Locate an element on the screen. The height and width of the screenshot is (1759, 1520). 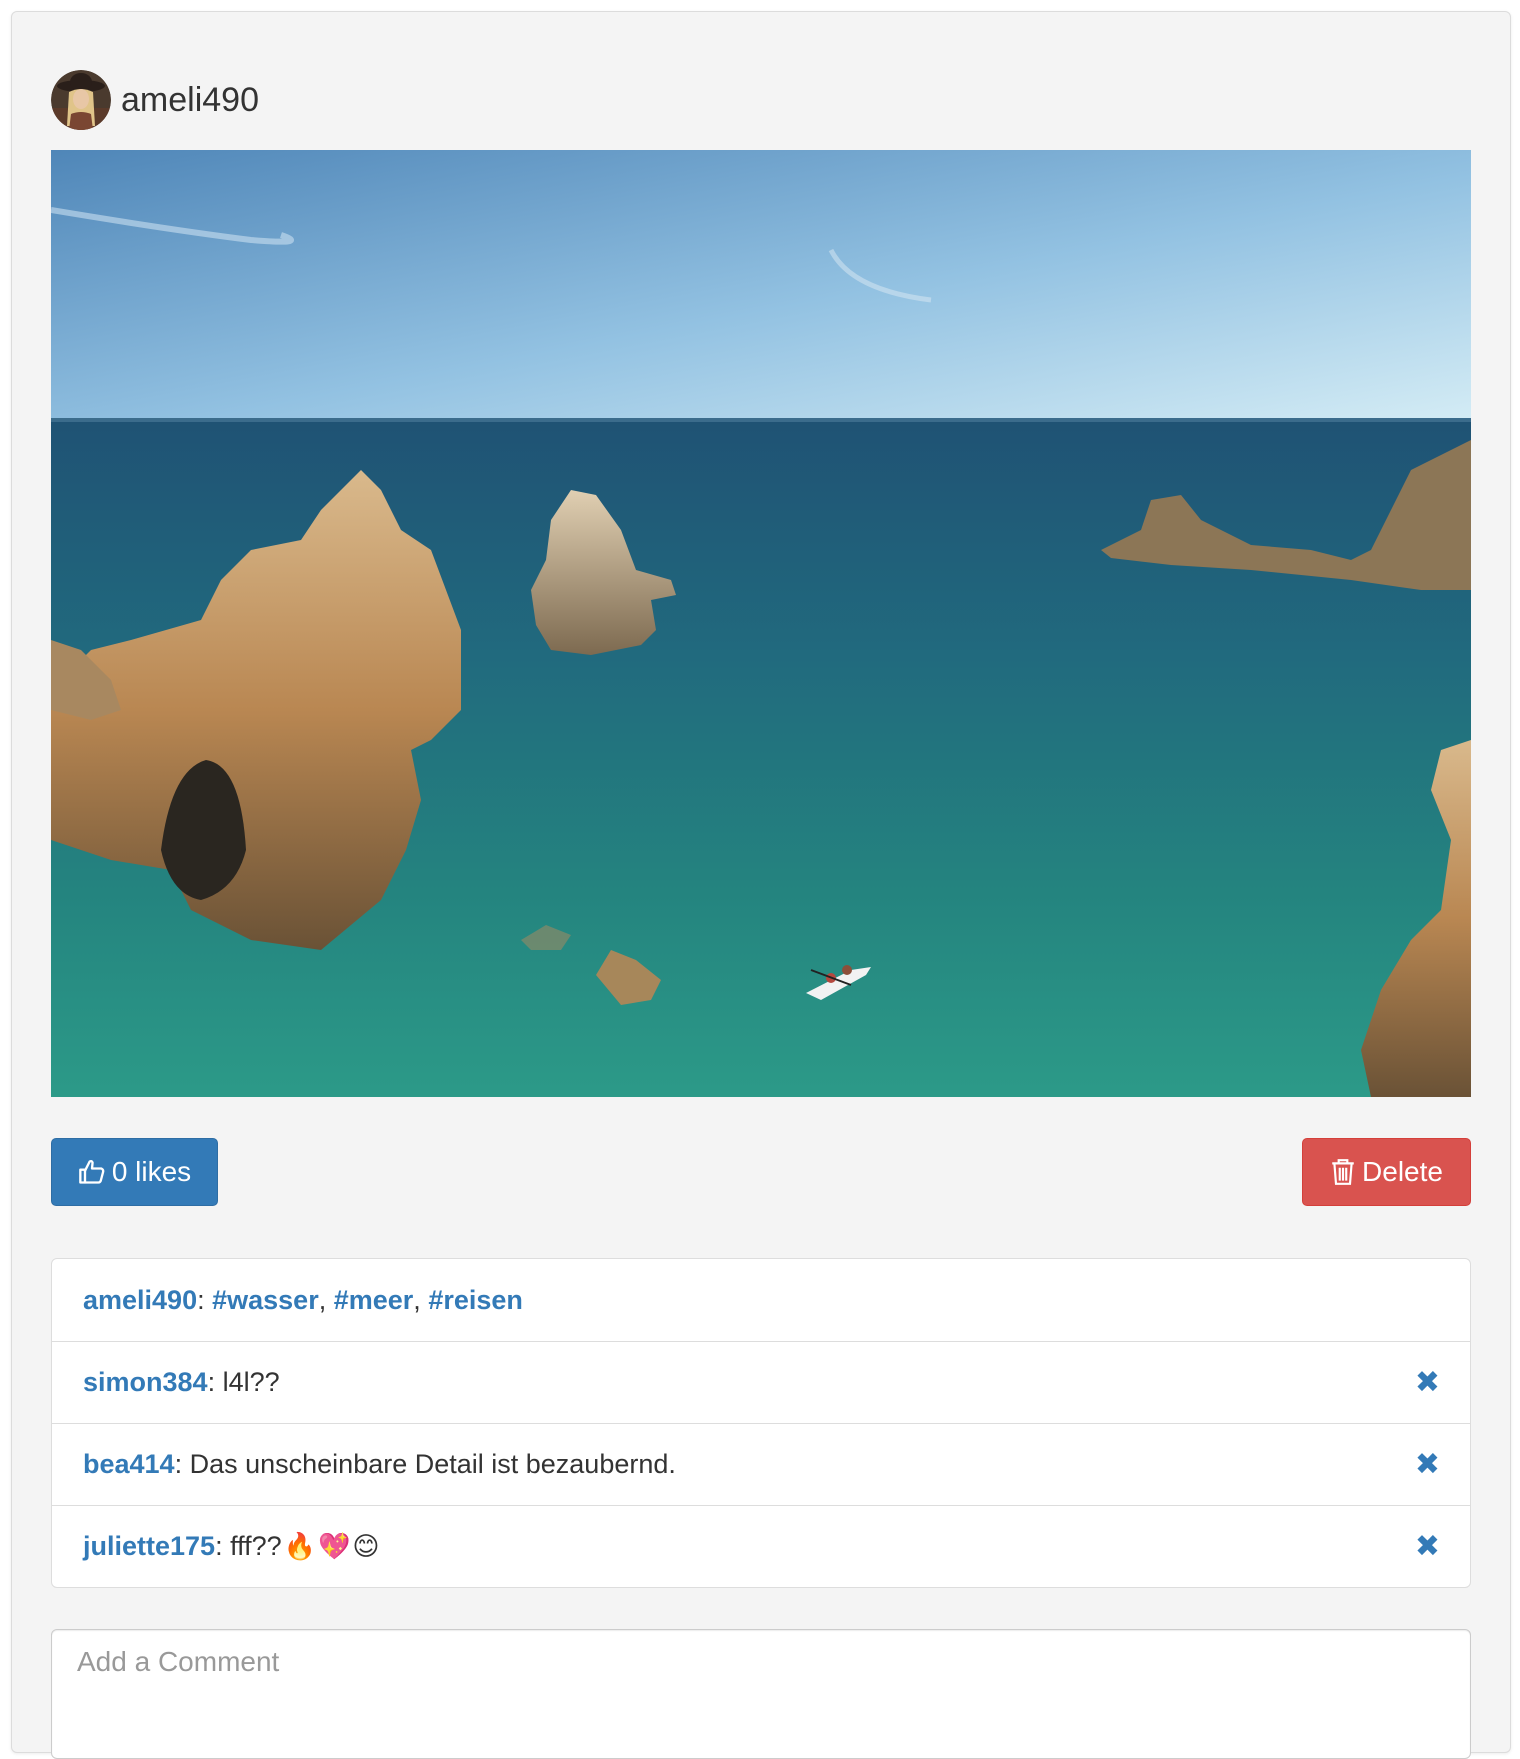
comment-author: ameli490 is located at coordinates (140, 1300).